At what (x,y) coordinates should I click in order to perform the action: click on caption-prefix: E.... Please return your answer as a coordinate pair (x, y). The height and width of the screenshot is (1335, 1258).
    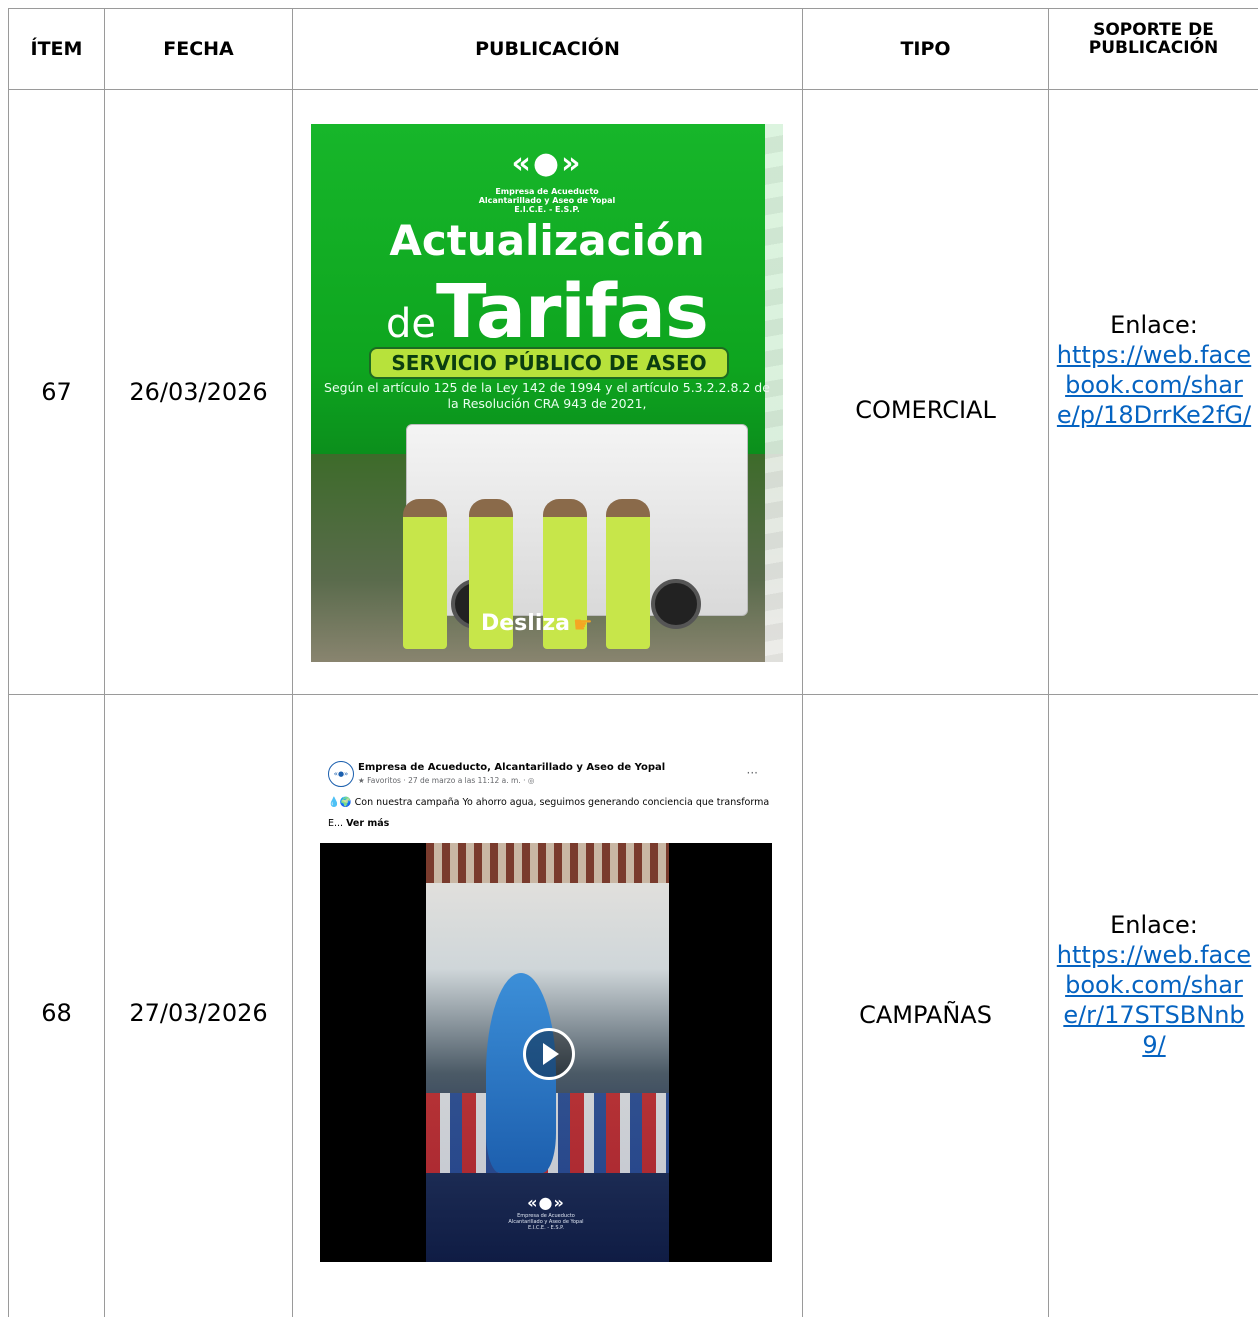
    Looking at the image, I should click on (336, 823).